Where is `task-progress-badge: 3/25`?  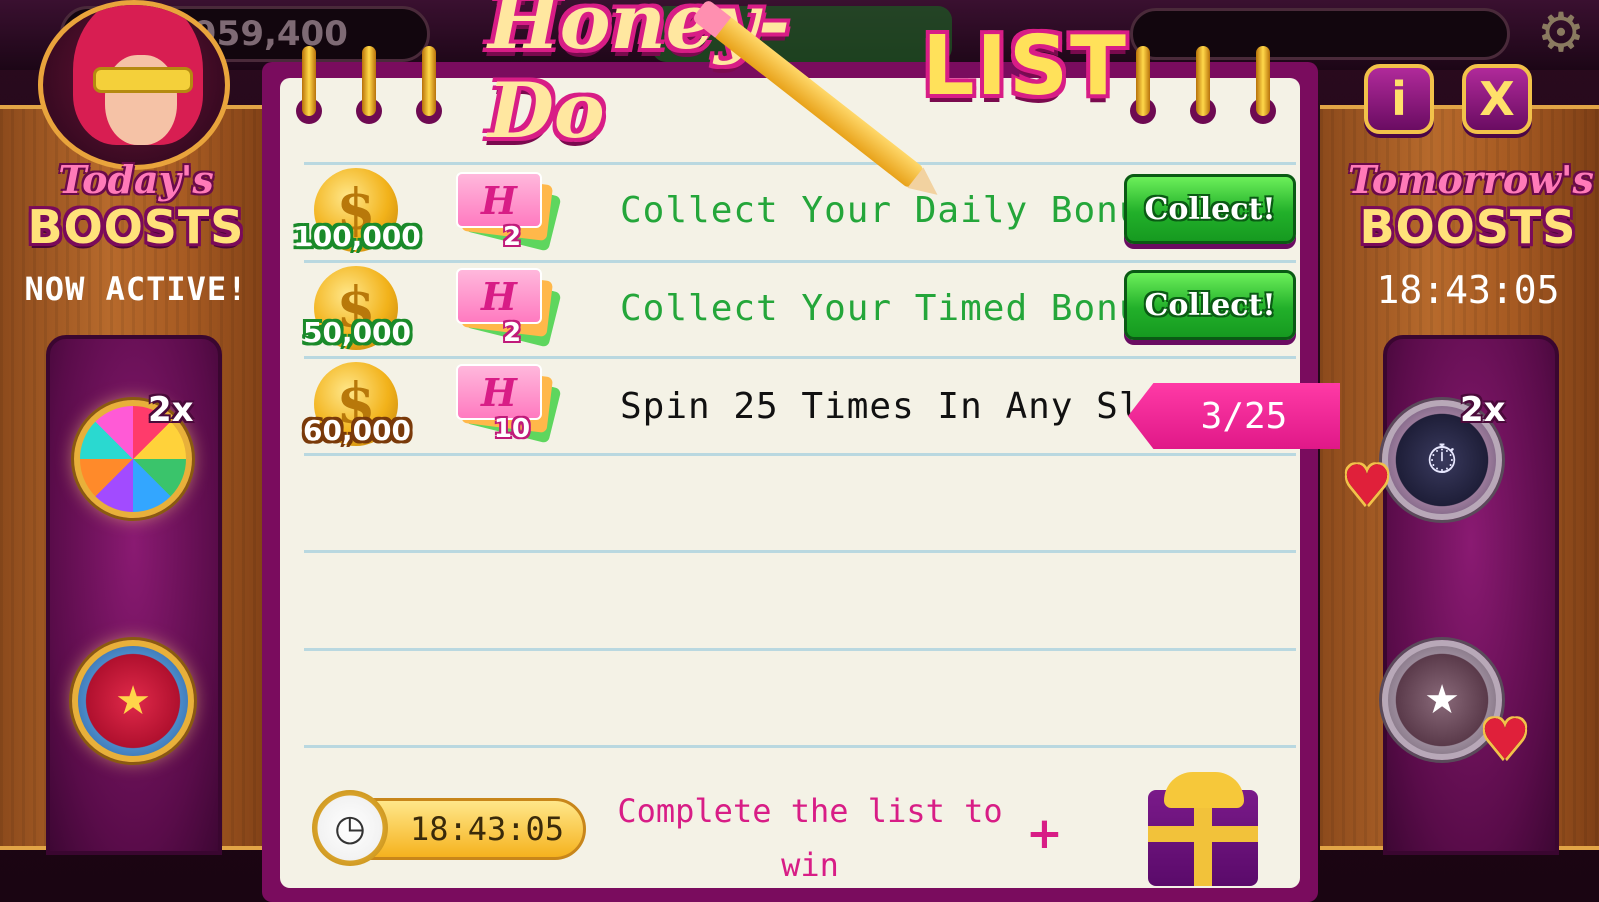
task-progress-badge: 3/25 is located at coordinates (1234, 416).